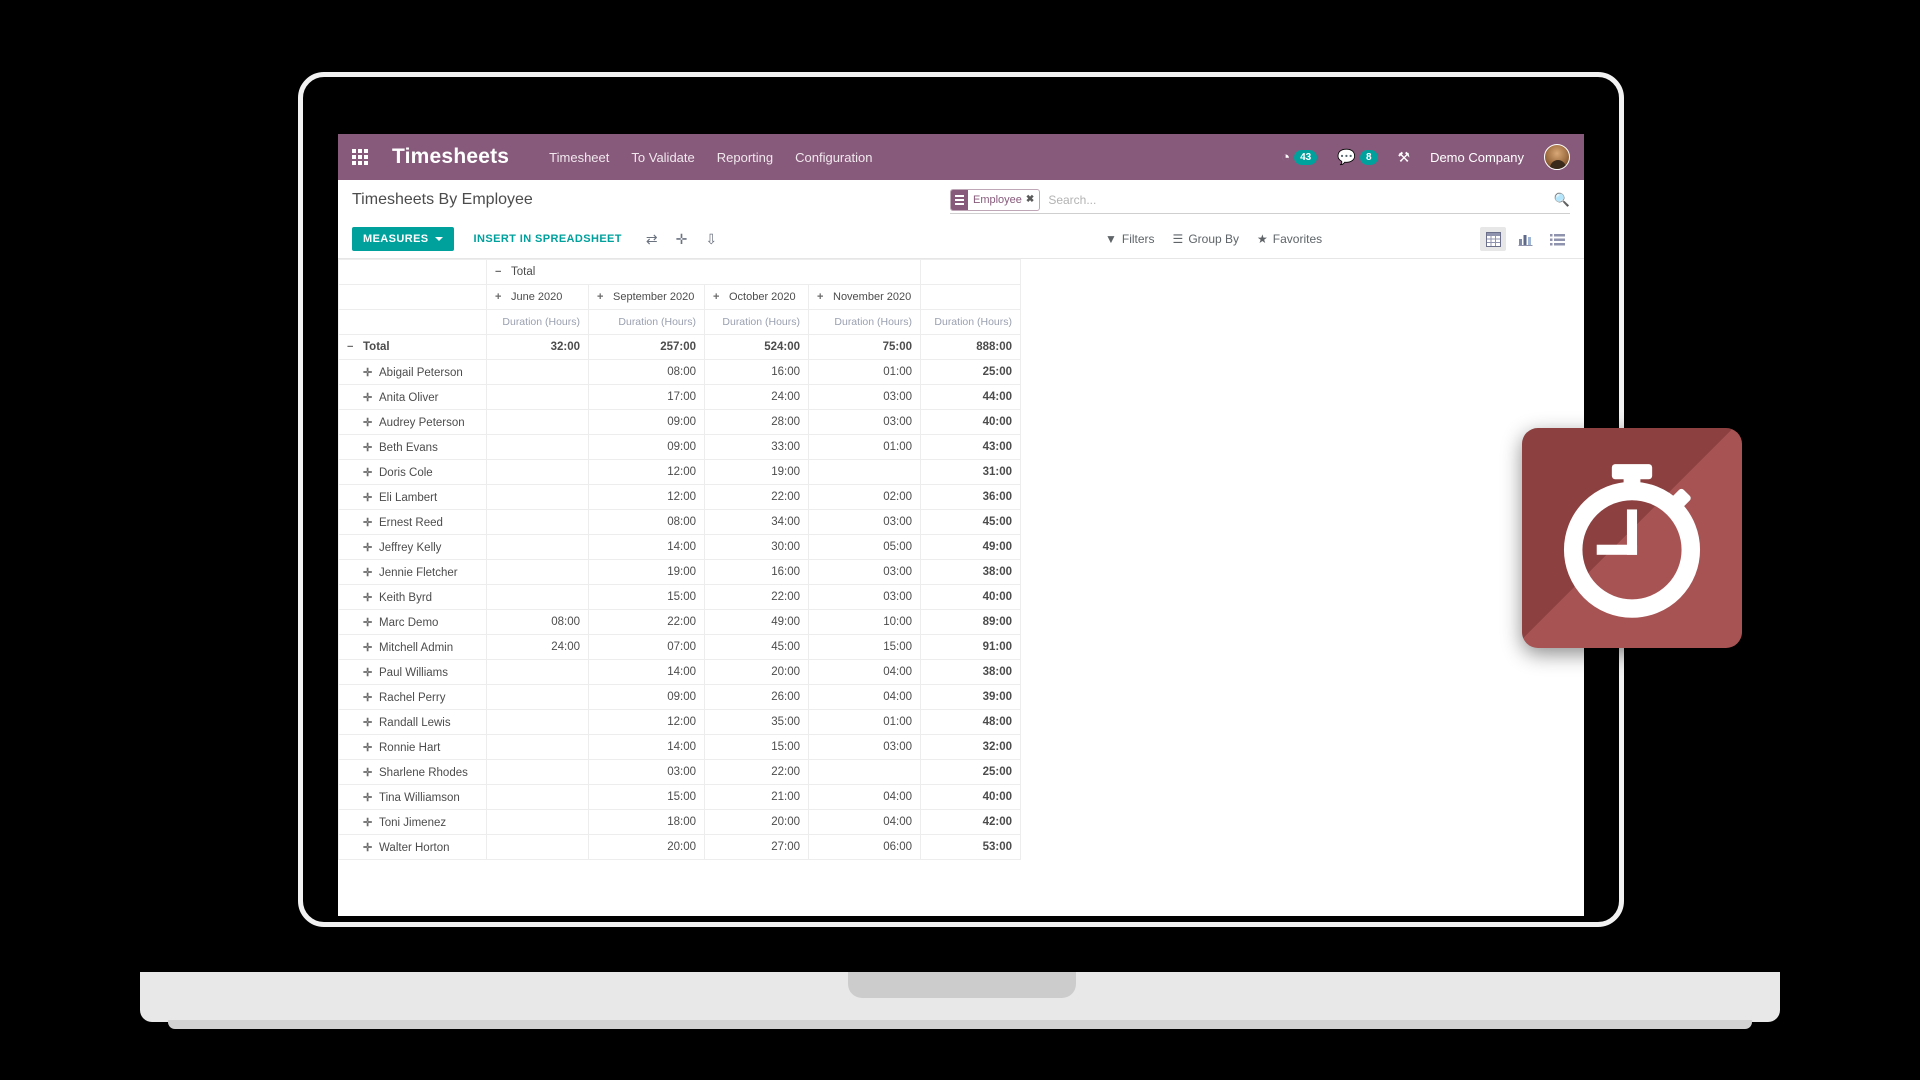 The image size is (1920, 1080). I want to click on pivot-data-row: ✛ Beth Evans 09:00 33:00 01:00 43:00, so click(679, 447).